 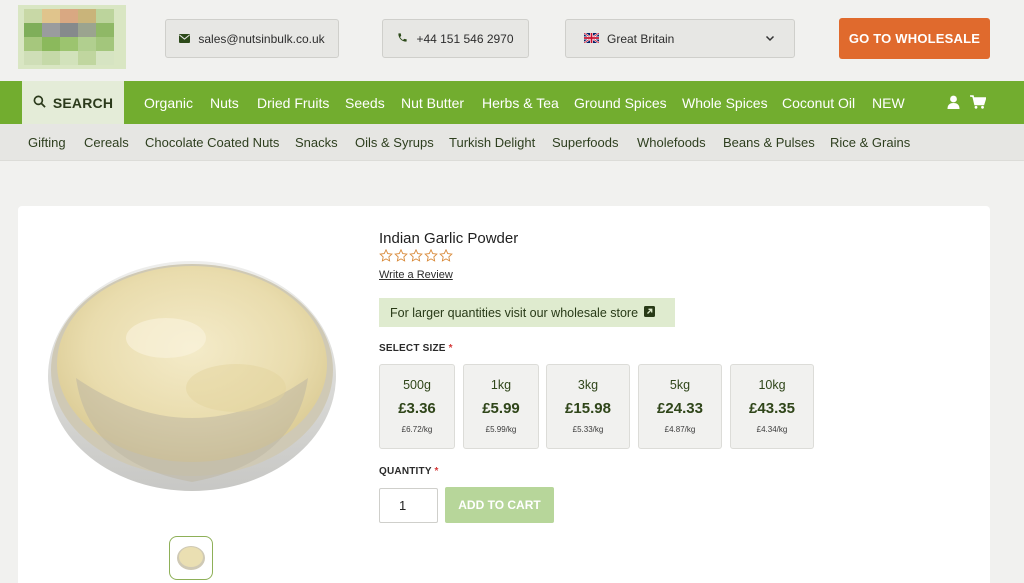 I want to click on size-price-per-kg: £6.72/kg, so click(x=417, y=429).